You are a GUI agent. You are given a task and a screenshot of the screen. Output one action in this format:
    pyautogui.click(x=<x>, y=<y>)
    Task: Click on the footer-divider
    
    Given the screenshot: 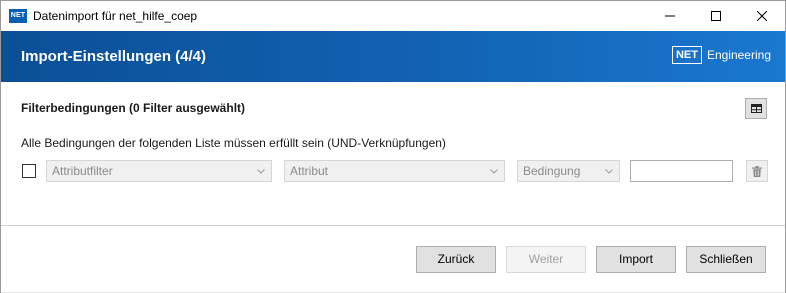 What is the action you would take?
    pyautogui.click(x=393, y=225)
    